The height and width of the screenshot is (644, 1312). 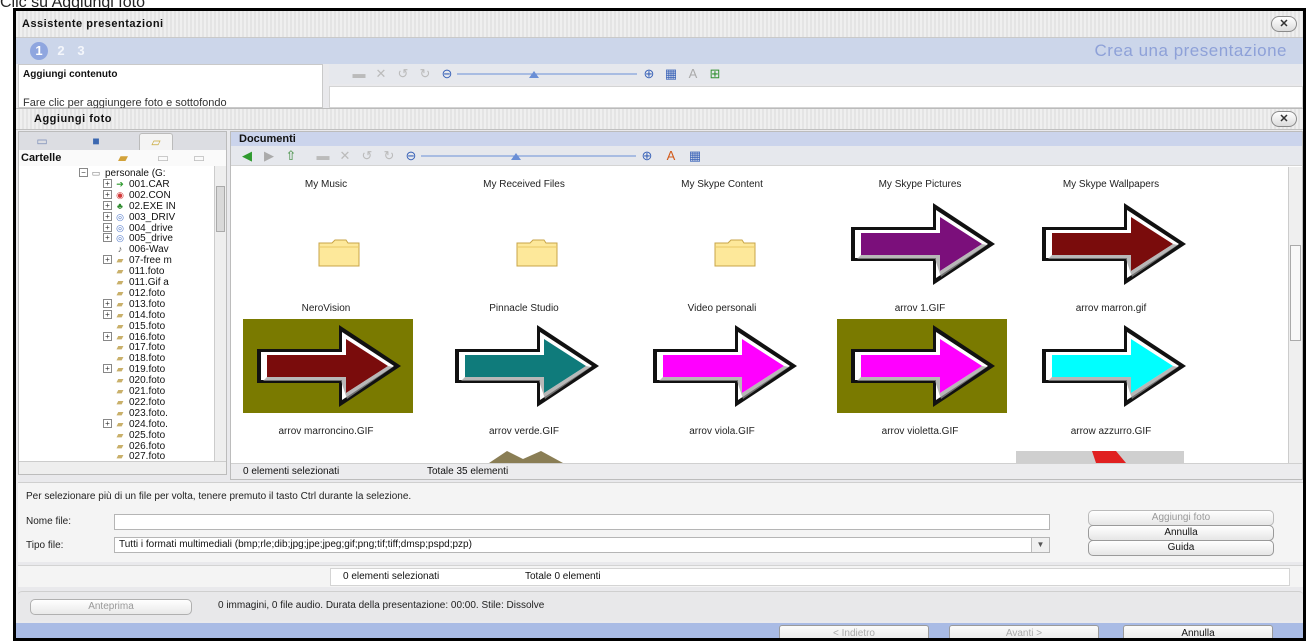 I want to click on tree-item: ▰ 020.foto, so click(x=134, y=380).